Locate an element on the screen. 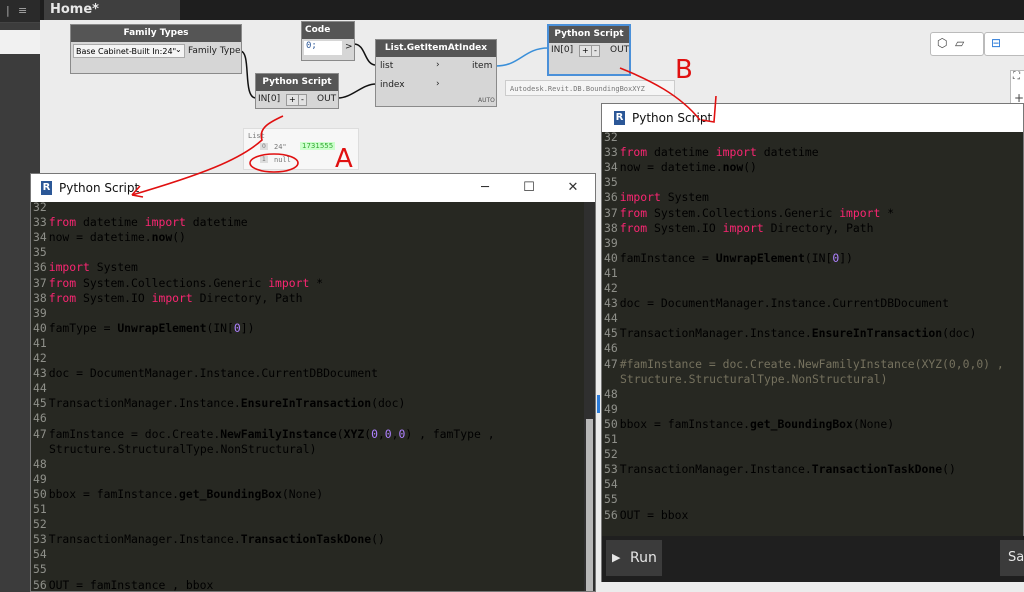 The width and height of the screenshot is (1024, 592). annotation-layer: A B is located at coordinates (424, 126).